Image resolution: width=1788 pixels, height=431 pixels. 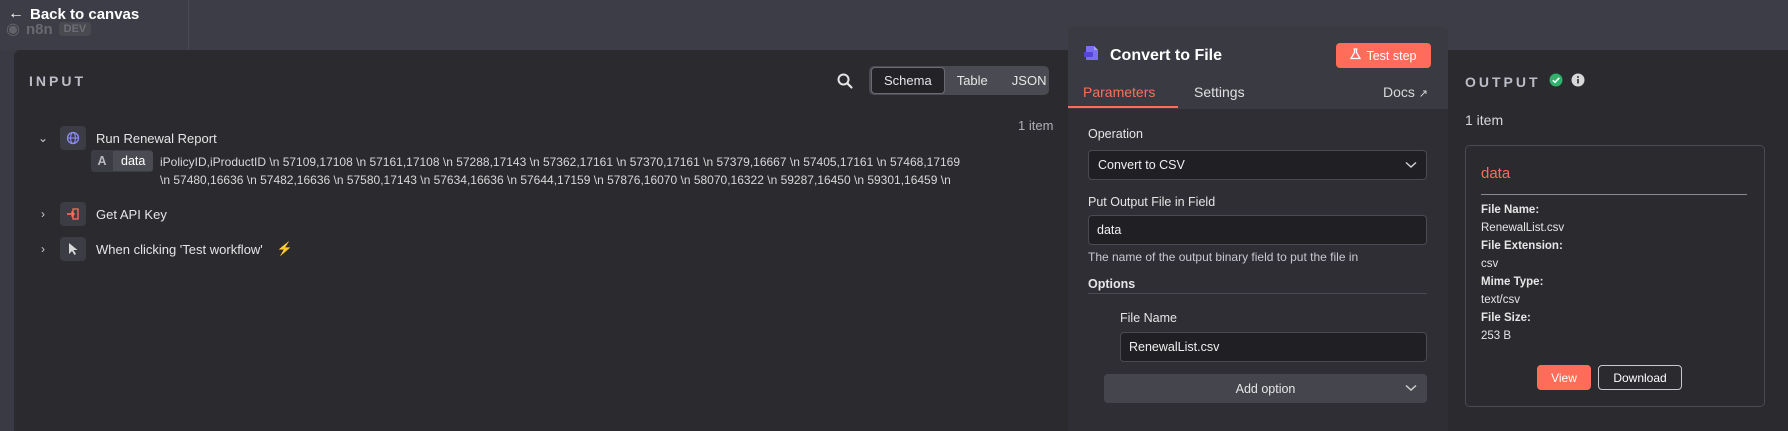 I want to click on view-mode-toggle: Schema Table JSON, so click(x=959, y=80).